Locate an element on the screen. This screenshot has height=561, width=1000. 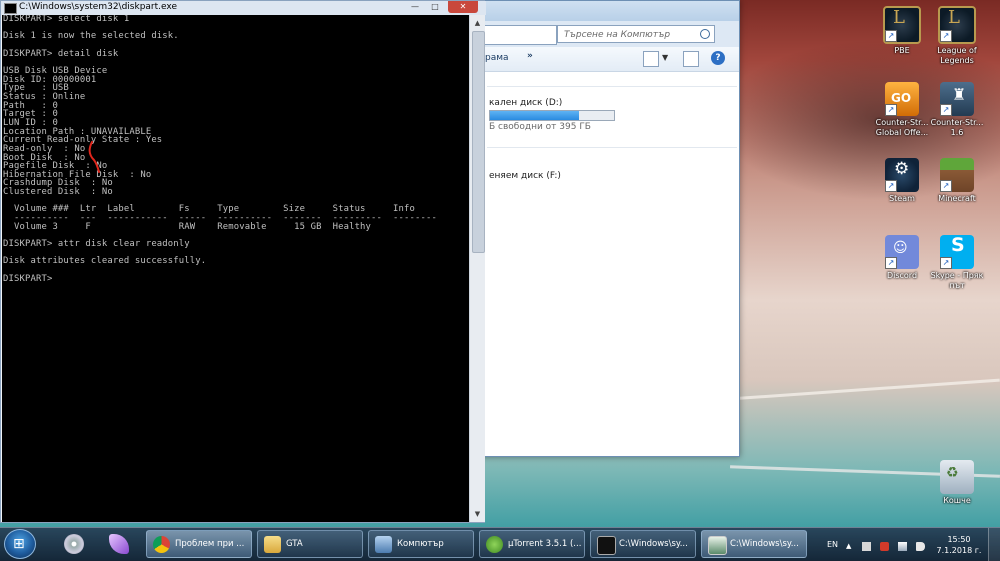
desktop-icon-minecraft: ↗ Minecraft is located at coordinates (957, 181).